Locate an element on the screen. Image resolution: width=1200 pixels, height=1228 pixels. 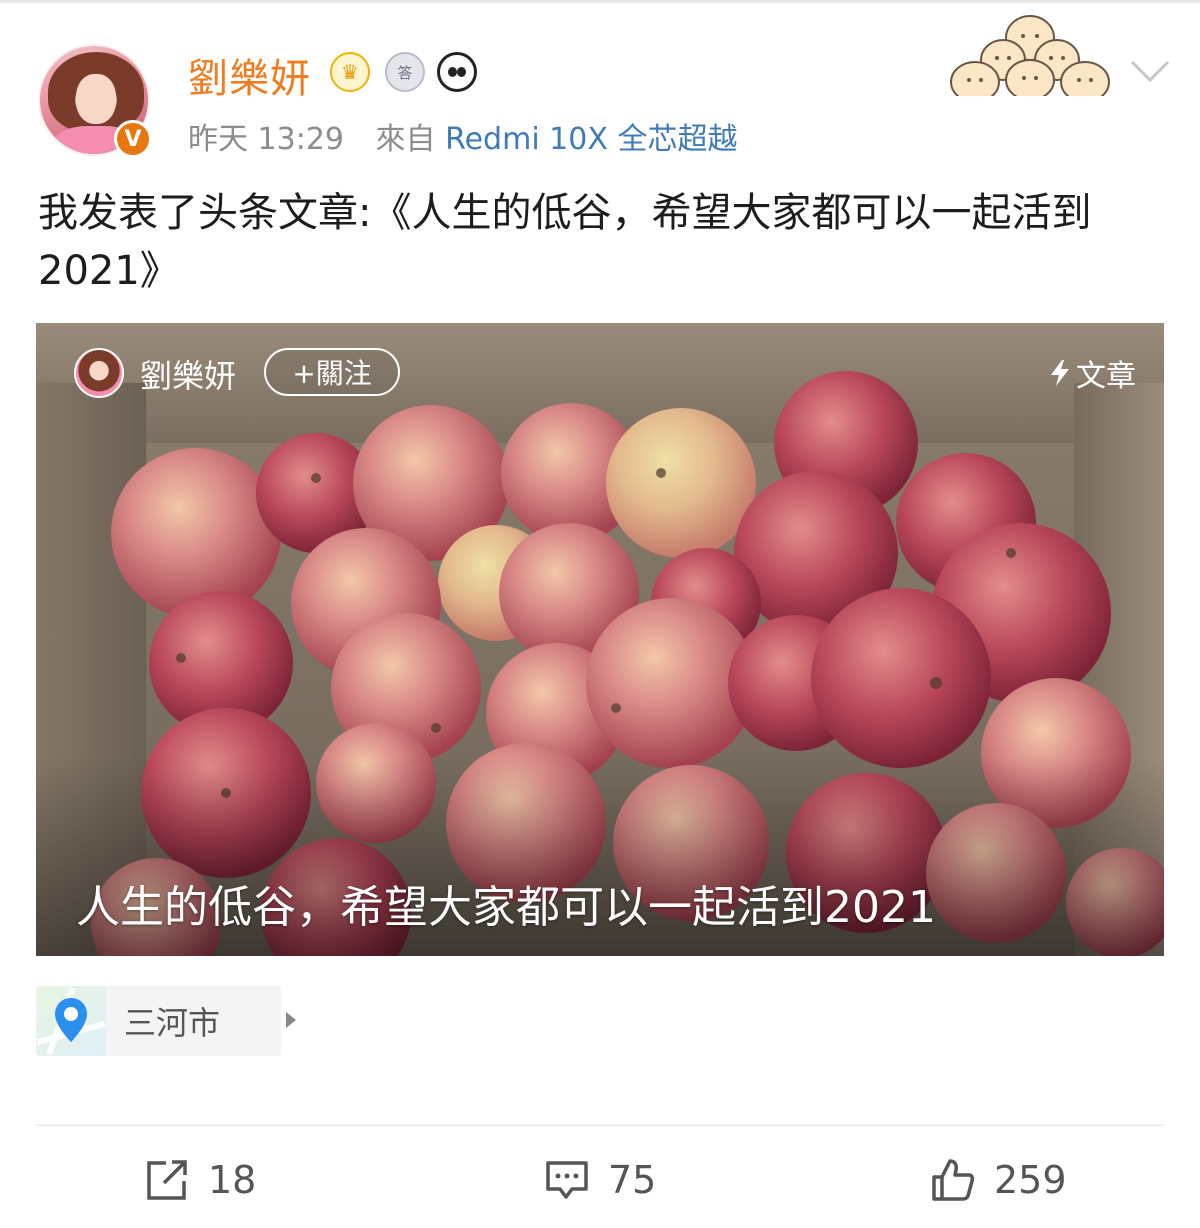
location-pin-icon is located at coordinates (71, 1020).